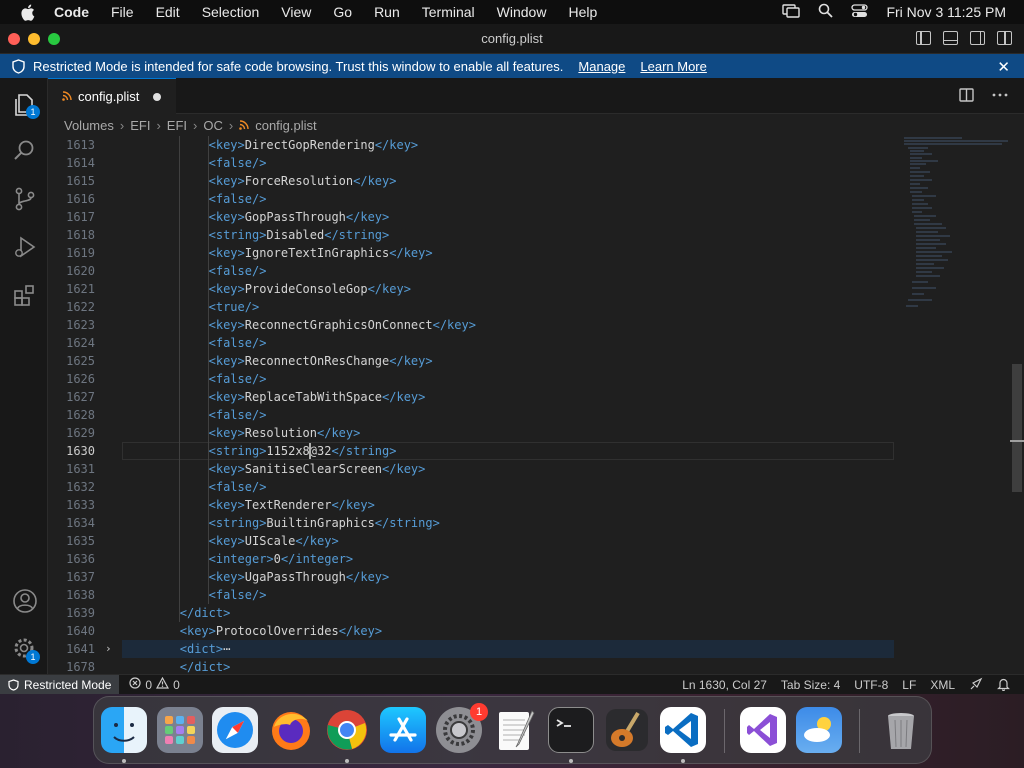 The image size is (1024, 768). What do you see at coordinates (528, 361) in the screenshot?
I see `code-line: 1625 <key>ReconnectOnResChange</key>` at bounding box center [528, 361].